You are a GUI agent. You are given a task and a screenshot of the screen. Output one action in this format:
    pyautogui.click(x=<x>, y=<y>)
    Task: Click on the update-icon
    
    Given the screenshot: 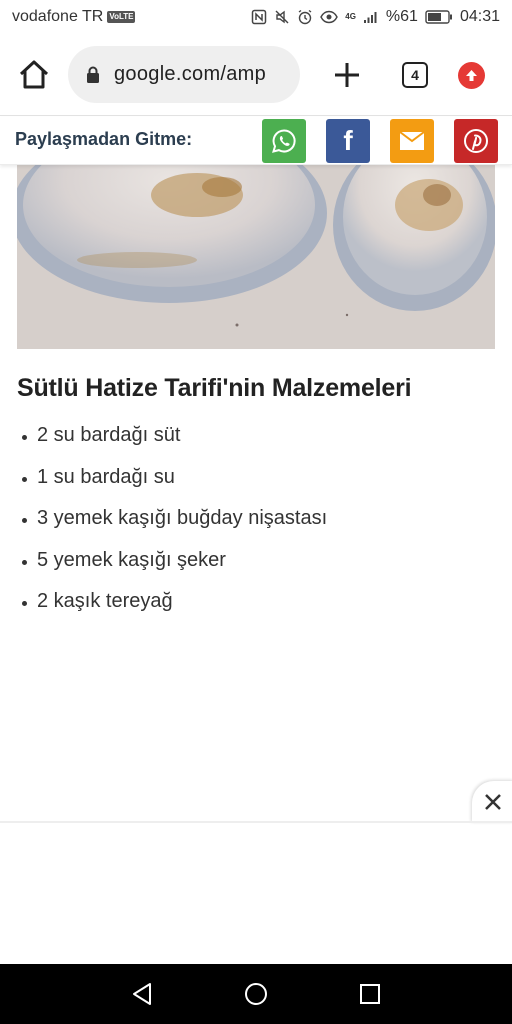 What is the action you would take?
    pyautogui.click(x=471, y=75)
    